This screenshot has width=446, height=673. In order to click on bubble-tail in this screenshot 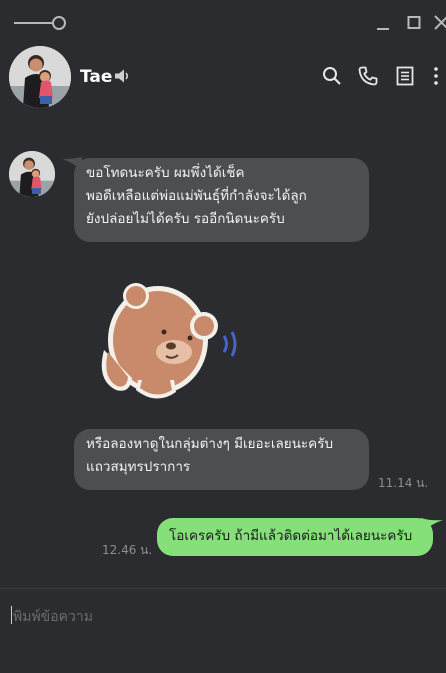, I will do `click(432, 525)`.